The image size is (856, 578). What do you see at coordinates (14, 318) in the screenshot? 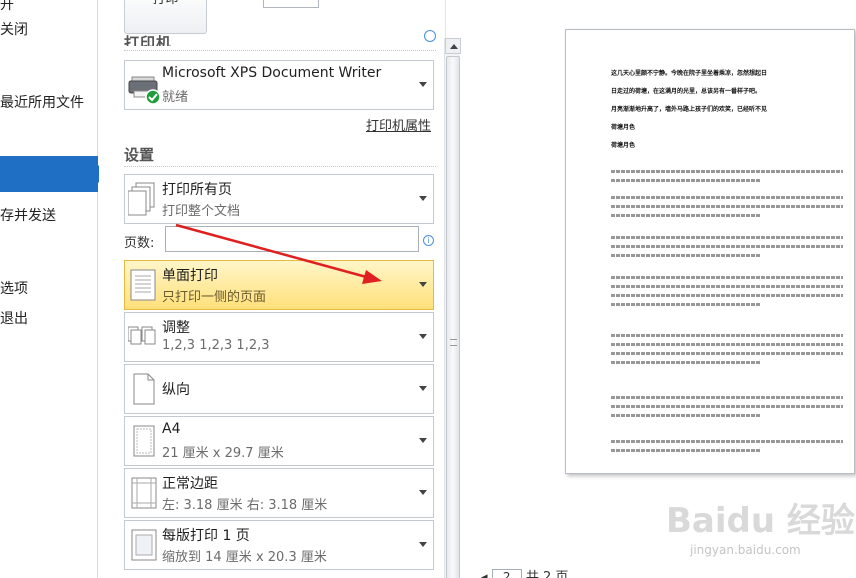
I see `nav-item-exit: 退出` at bounding box center [14, 318].